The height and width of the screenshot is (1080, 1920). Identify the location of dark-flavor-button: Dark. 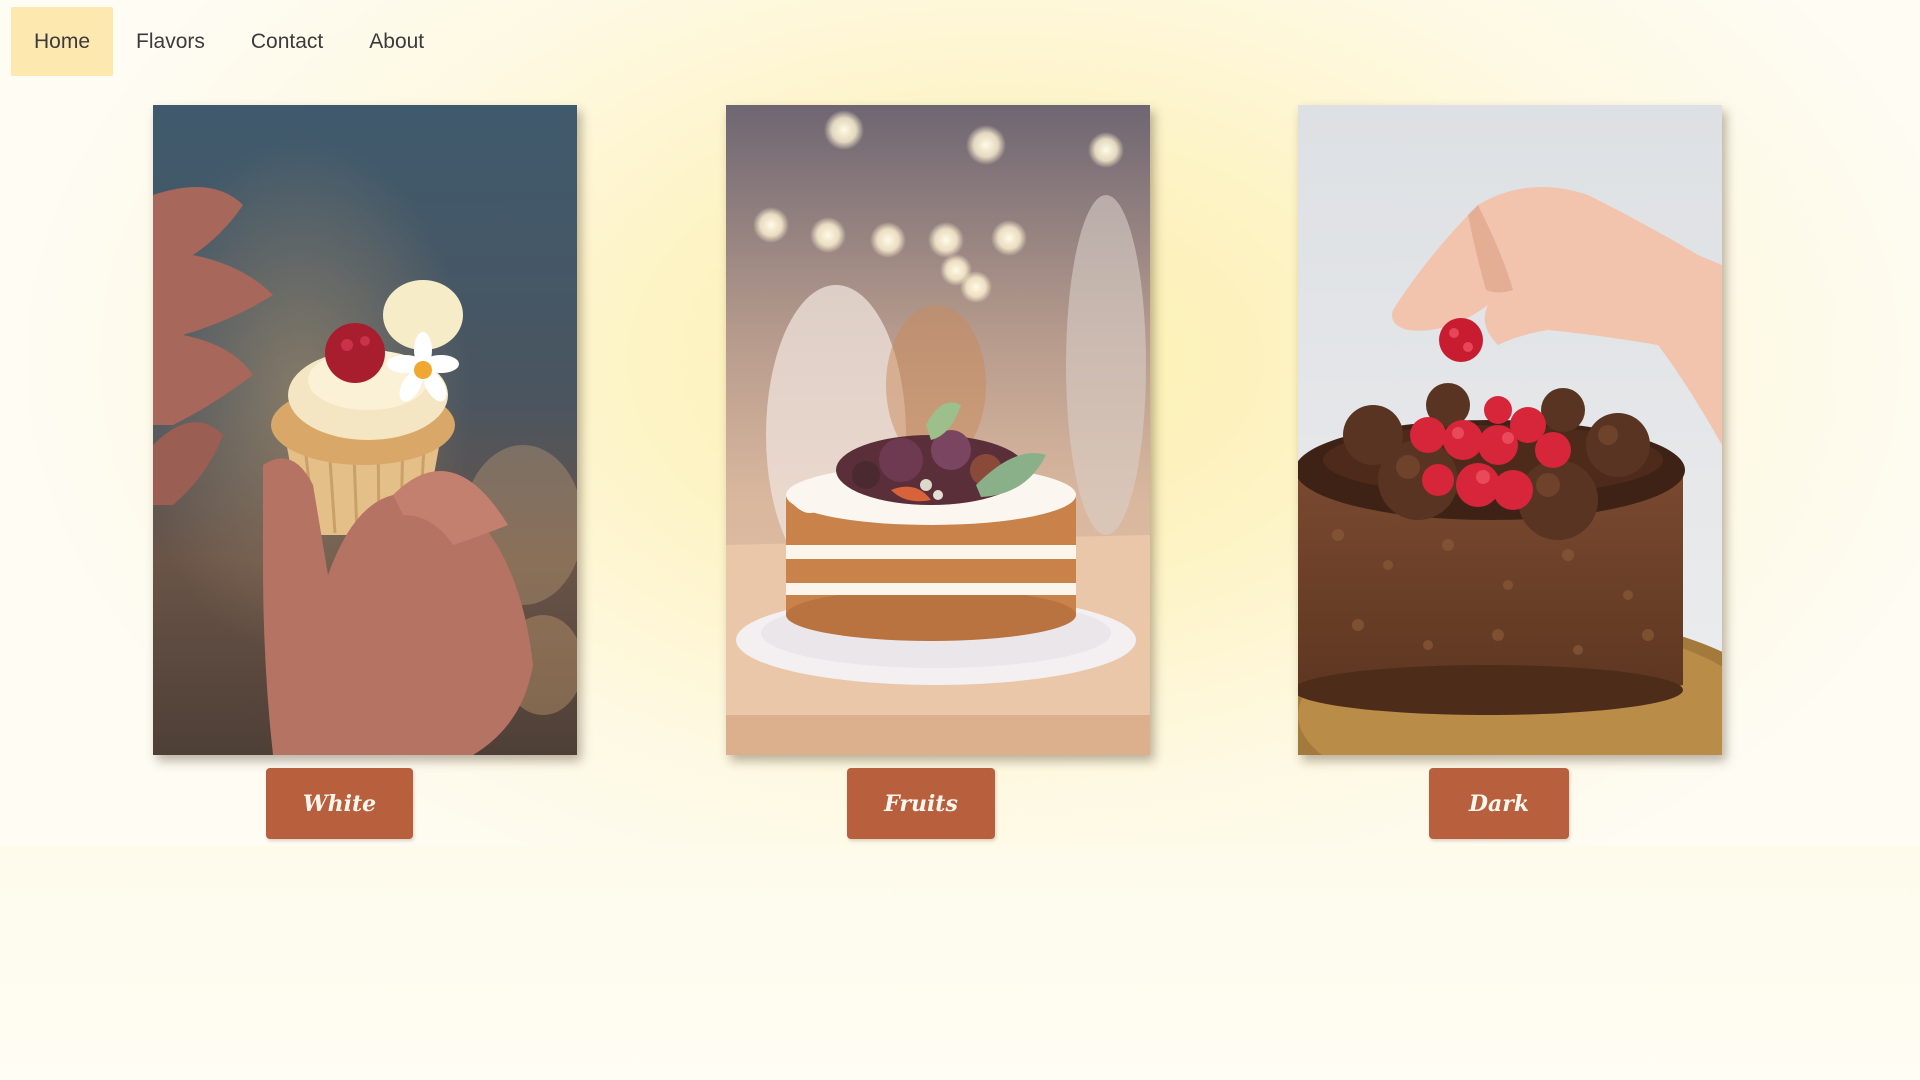
(1499, 803).